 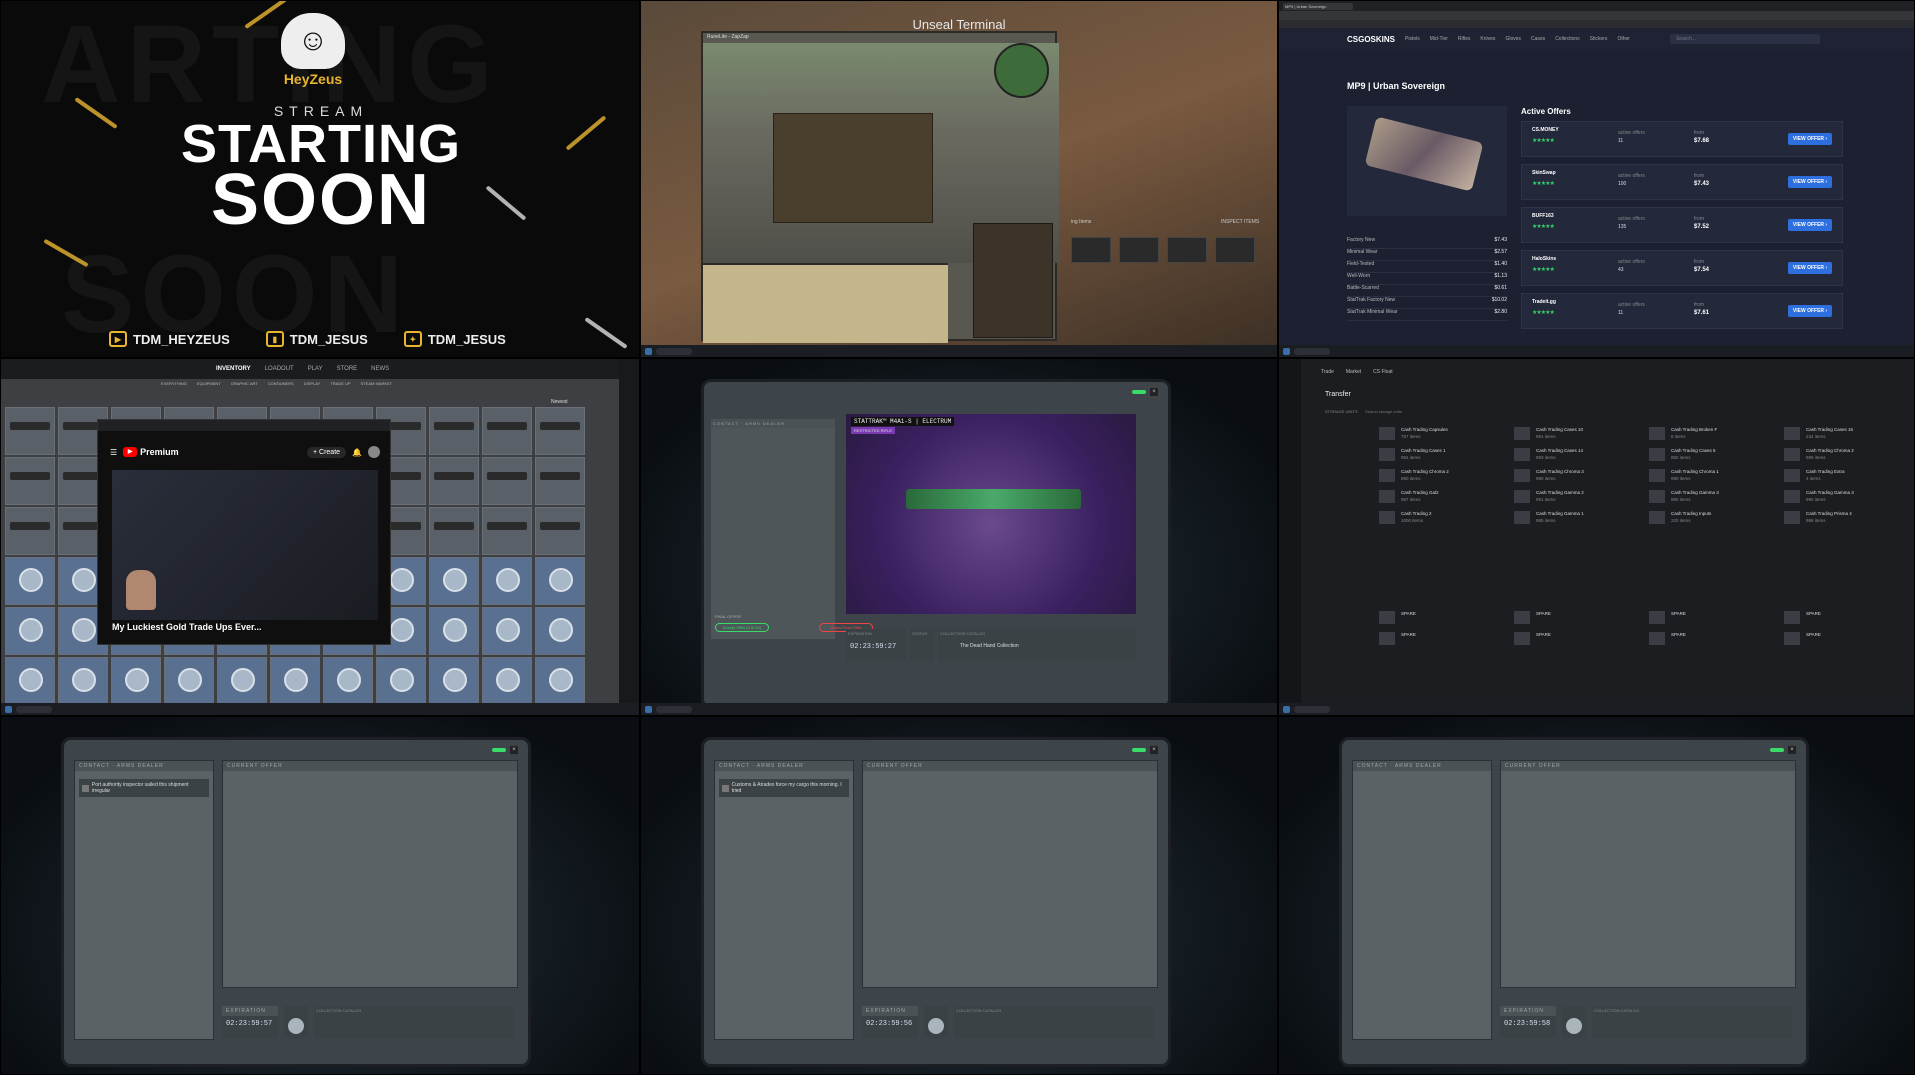 What do you see at coordinates (377, 383) in the screenshot?
I see `filter-tab: STEAM MARKET` at bounding box center [377, 383].